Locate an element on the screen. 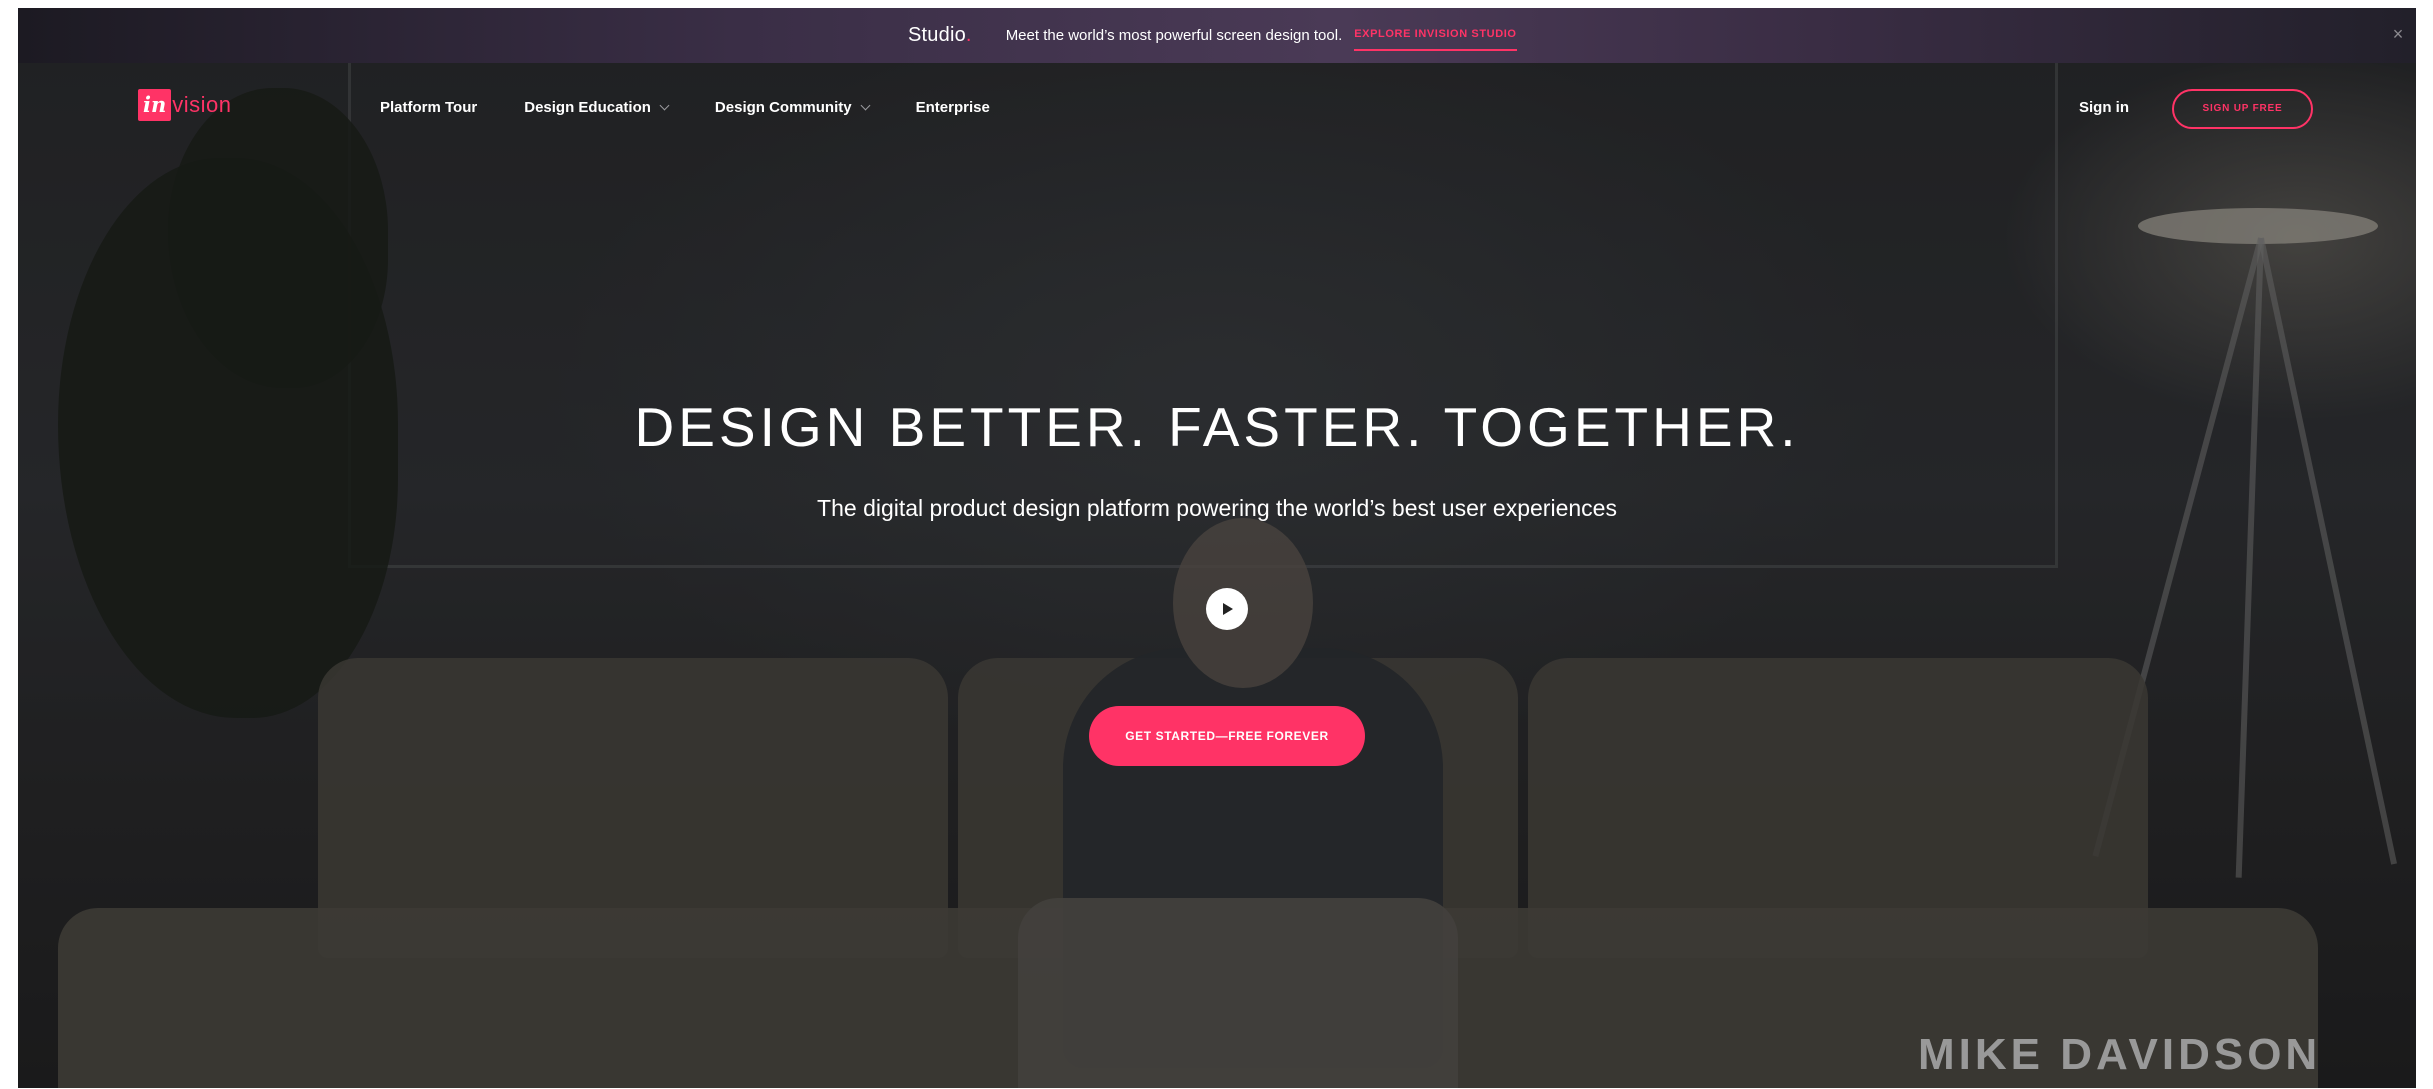 Image resolution: width=2433 pixels, height=1089 pixels. nav-link-label: Design Education is located at coordinates (587, 107).